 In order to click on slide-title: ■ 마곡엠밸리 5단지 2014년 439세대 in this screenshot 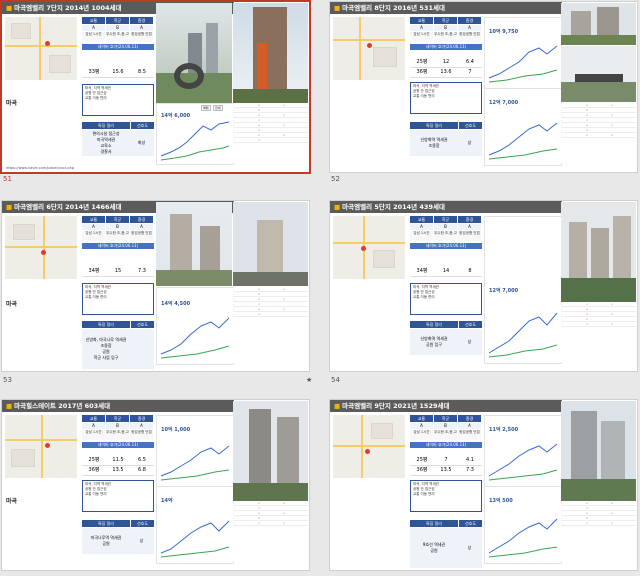, I will do `click(446, 207)`.